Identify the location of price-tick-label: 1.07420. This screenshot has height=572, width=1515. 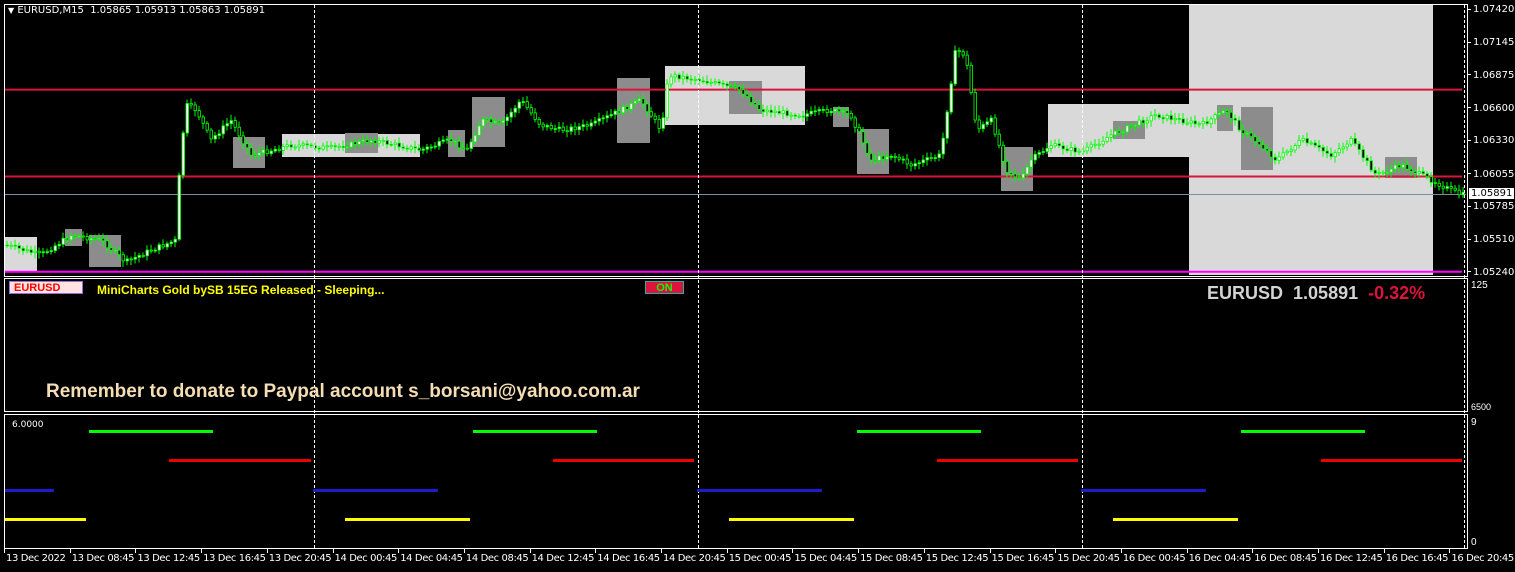
(1490, 9).